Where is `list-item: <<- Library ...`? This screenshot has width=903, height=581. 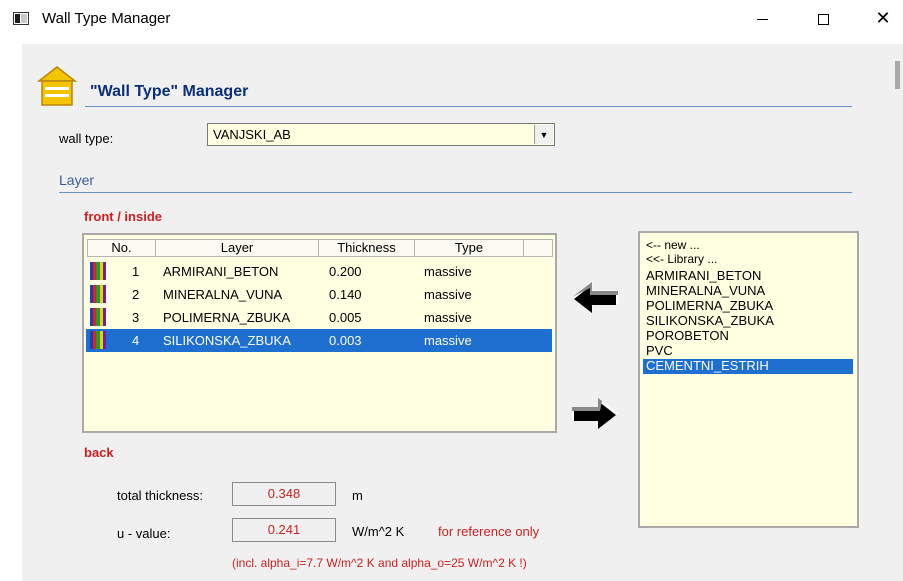
list-item: <<- Library ... is located at coordinates (748, 259).